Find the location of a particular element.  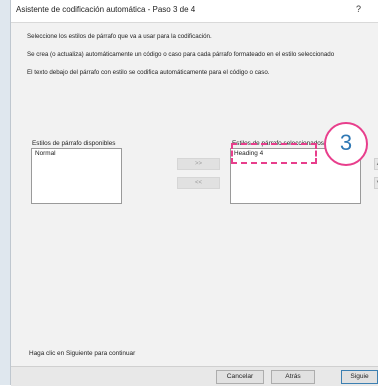

remove-style-button: << is located at coordinates (198, 183).